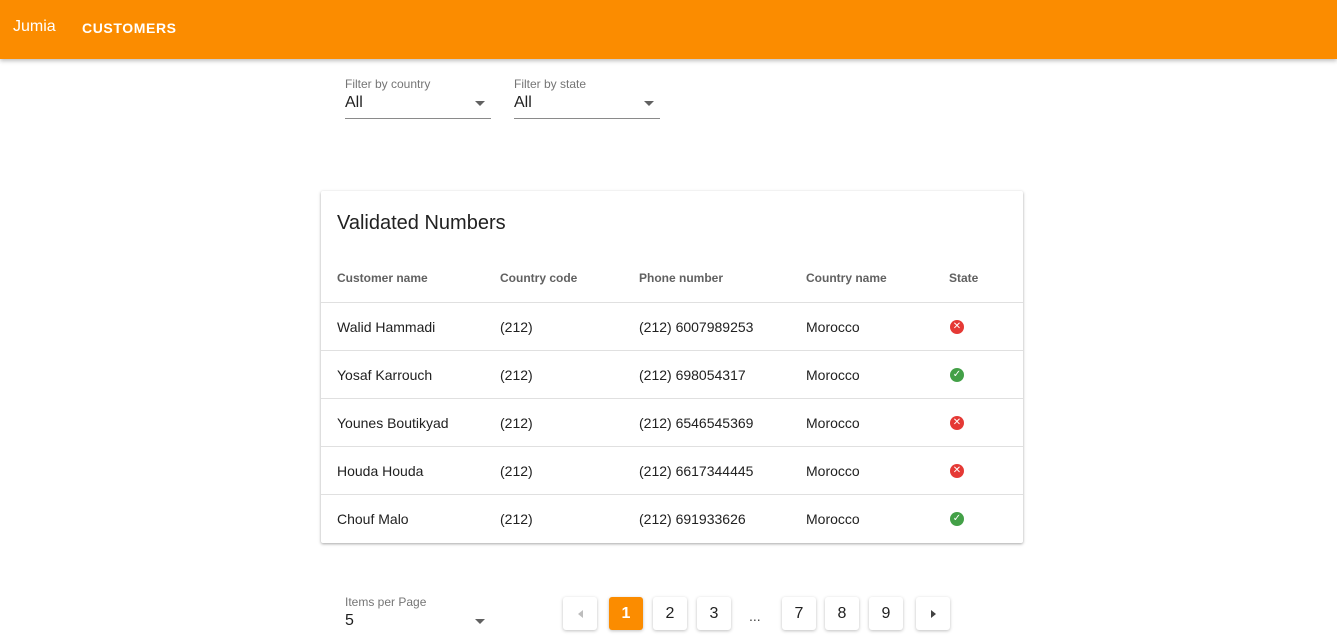  I want to click on state-filter-value: All, so click(523, 102).